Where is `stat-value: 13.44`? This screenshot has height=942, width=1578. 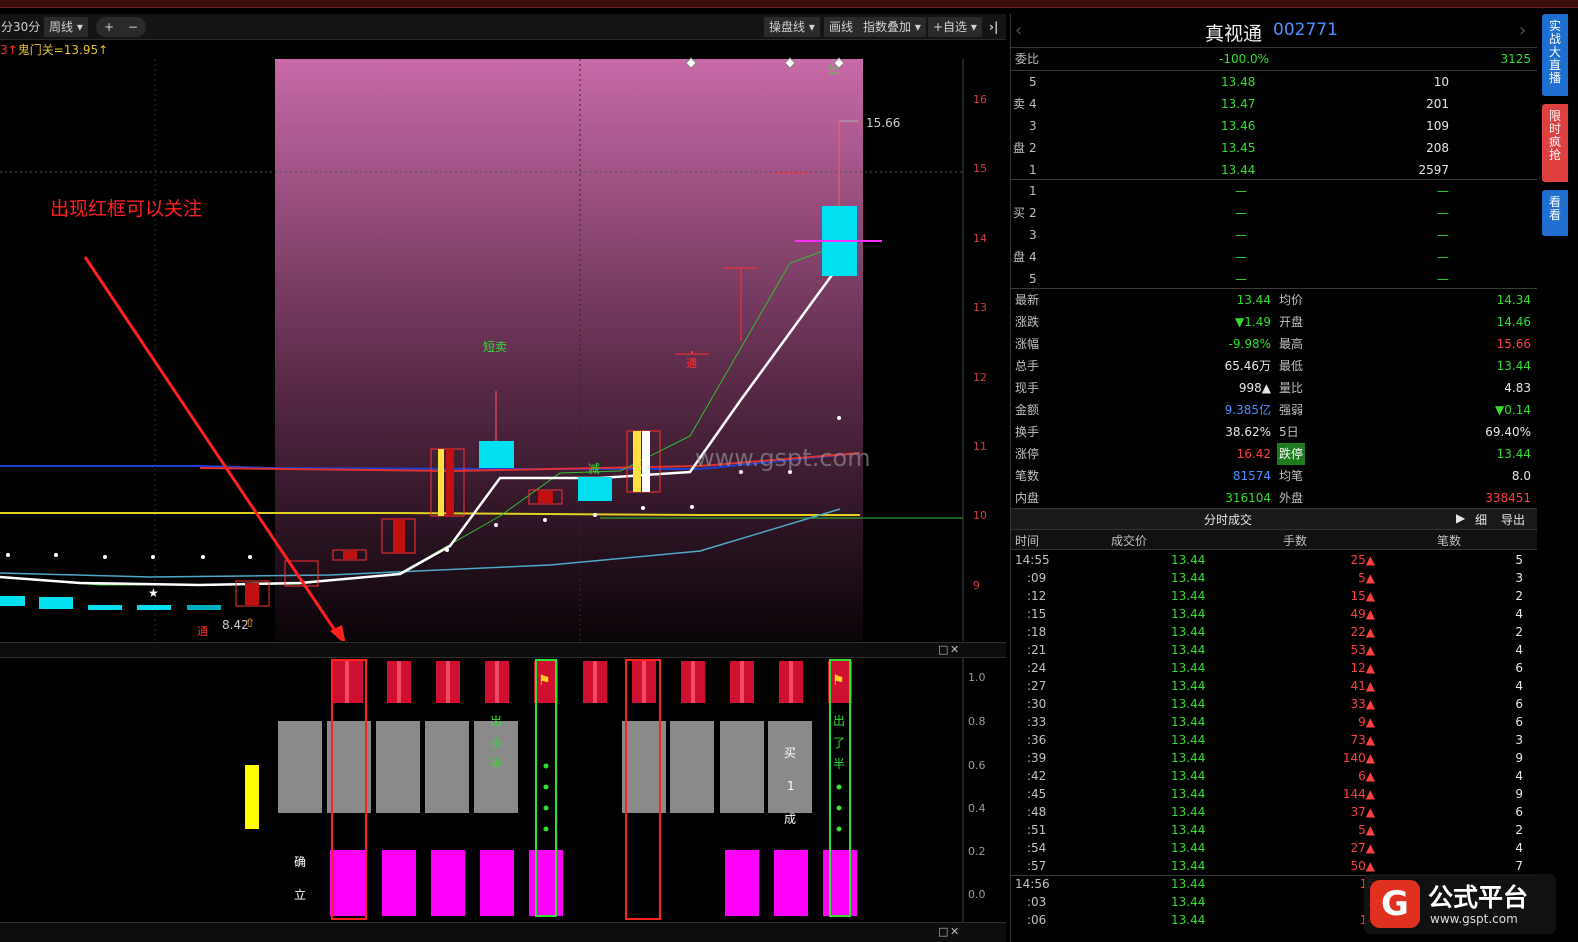 stat-value: 13.44 is located at coordinates (1253, 300).